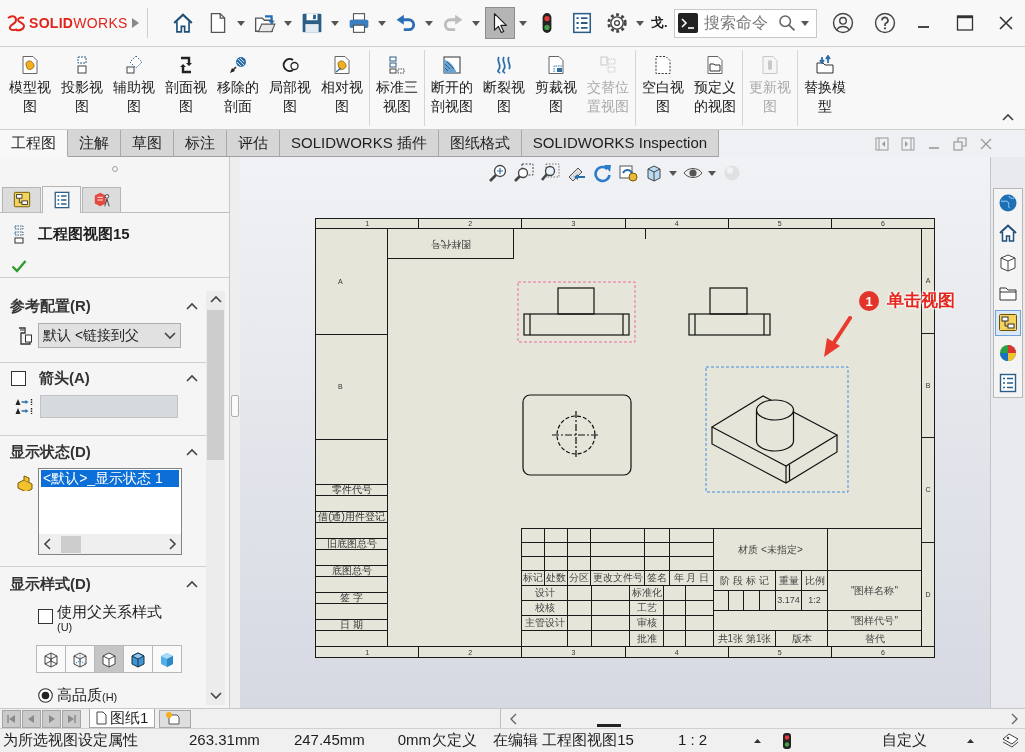 The width and height of the screenshot is (1025, 752). I want to click on standard-three-button: 标准三视图, so click(397, 81).